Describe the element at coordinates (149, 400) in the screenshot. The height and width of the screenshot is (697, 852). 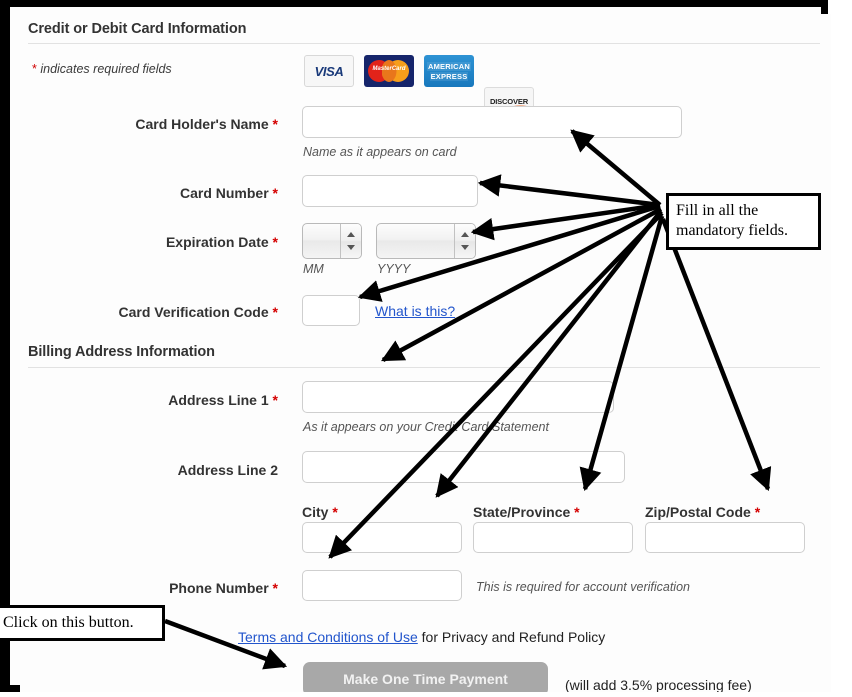
I see `label-address-line-1: Address Line 1 *` at that location.